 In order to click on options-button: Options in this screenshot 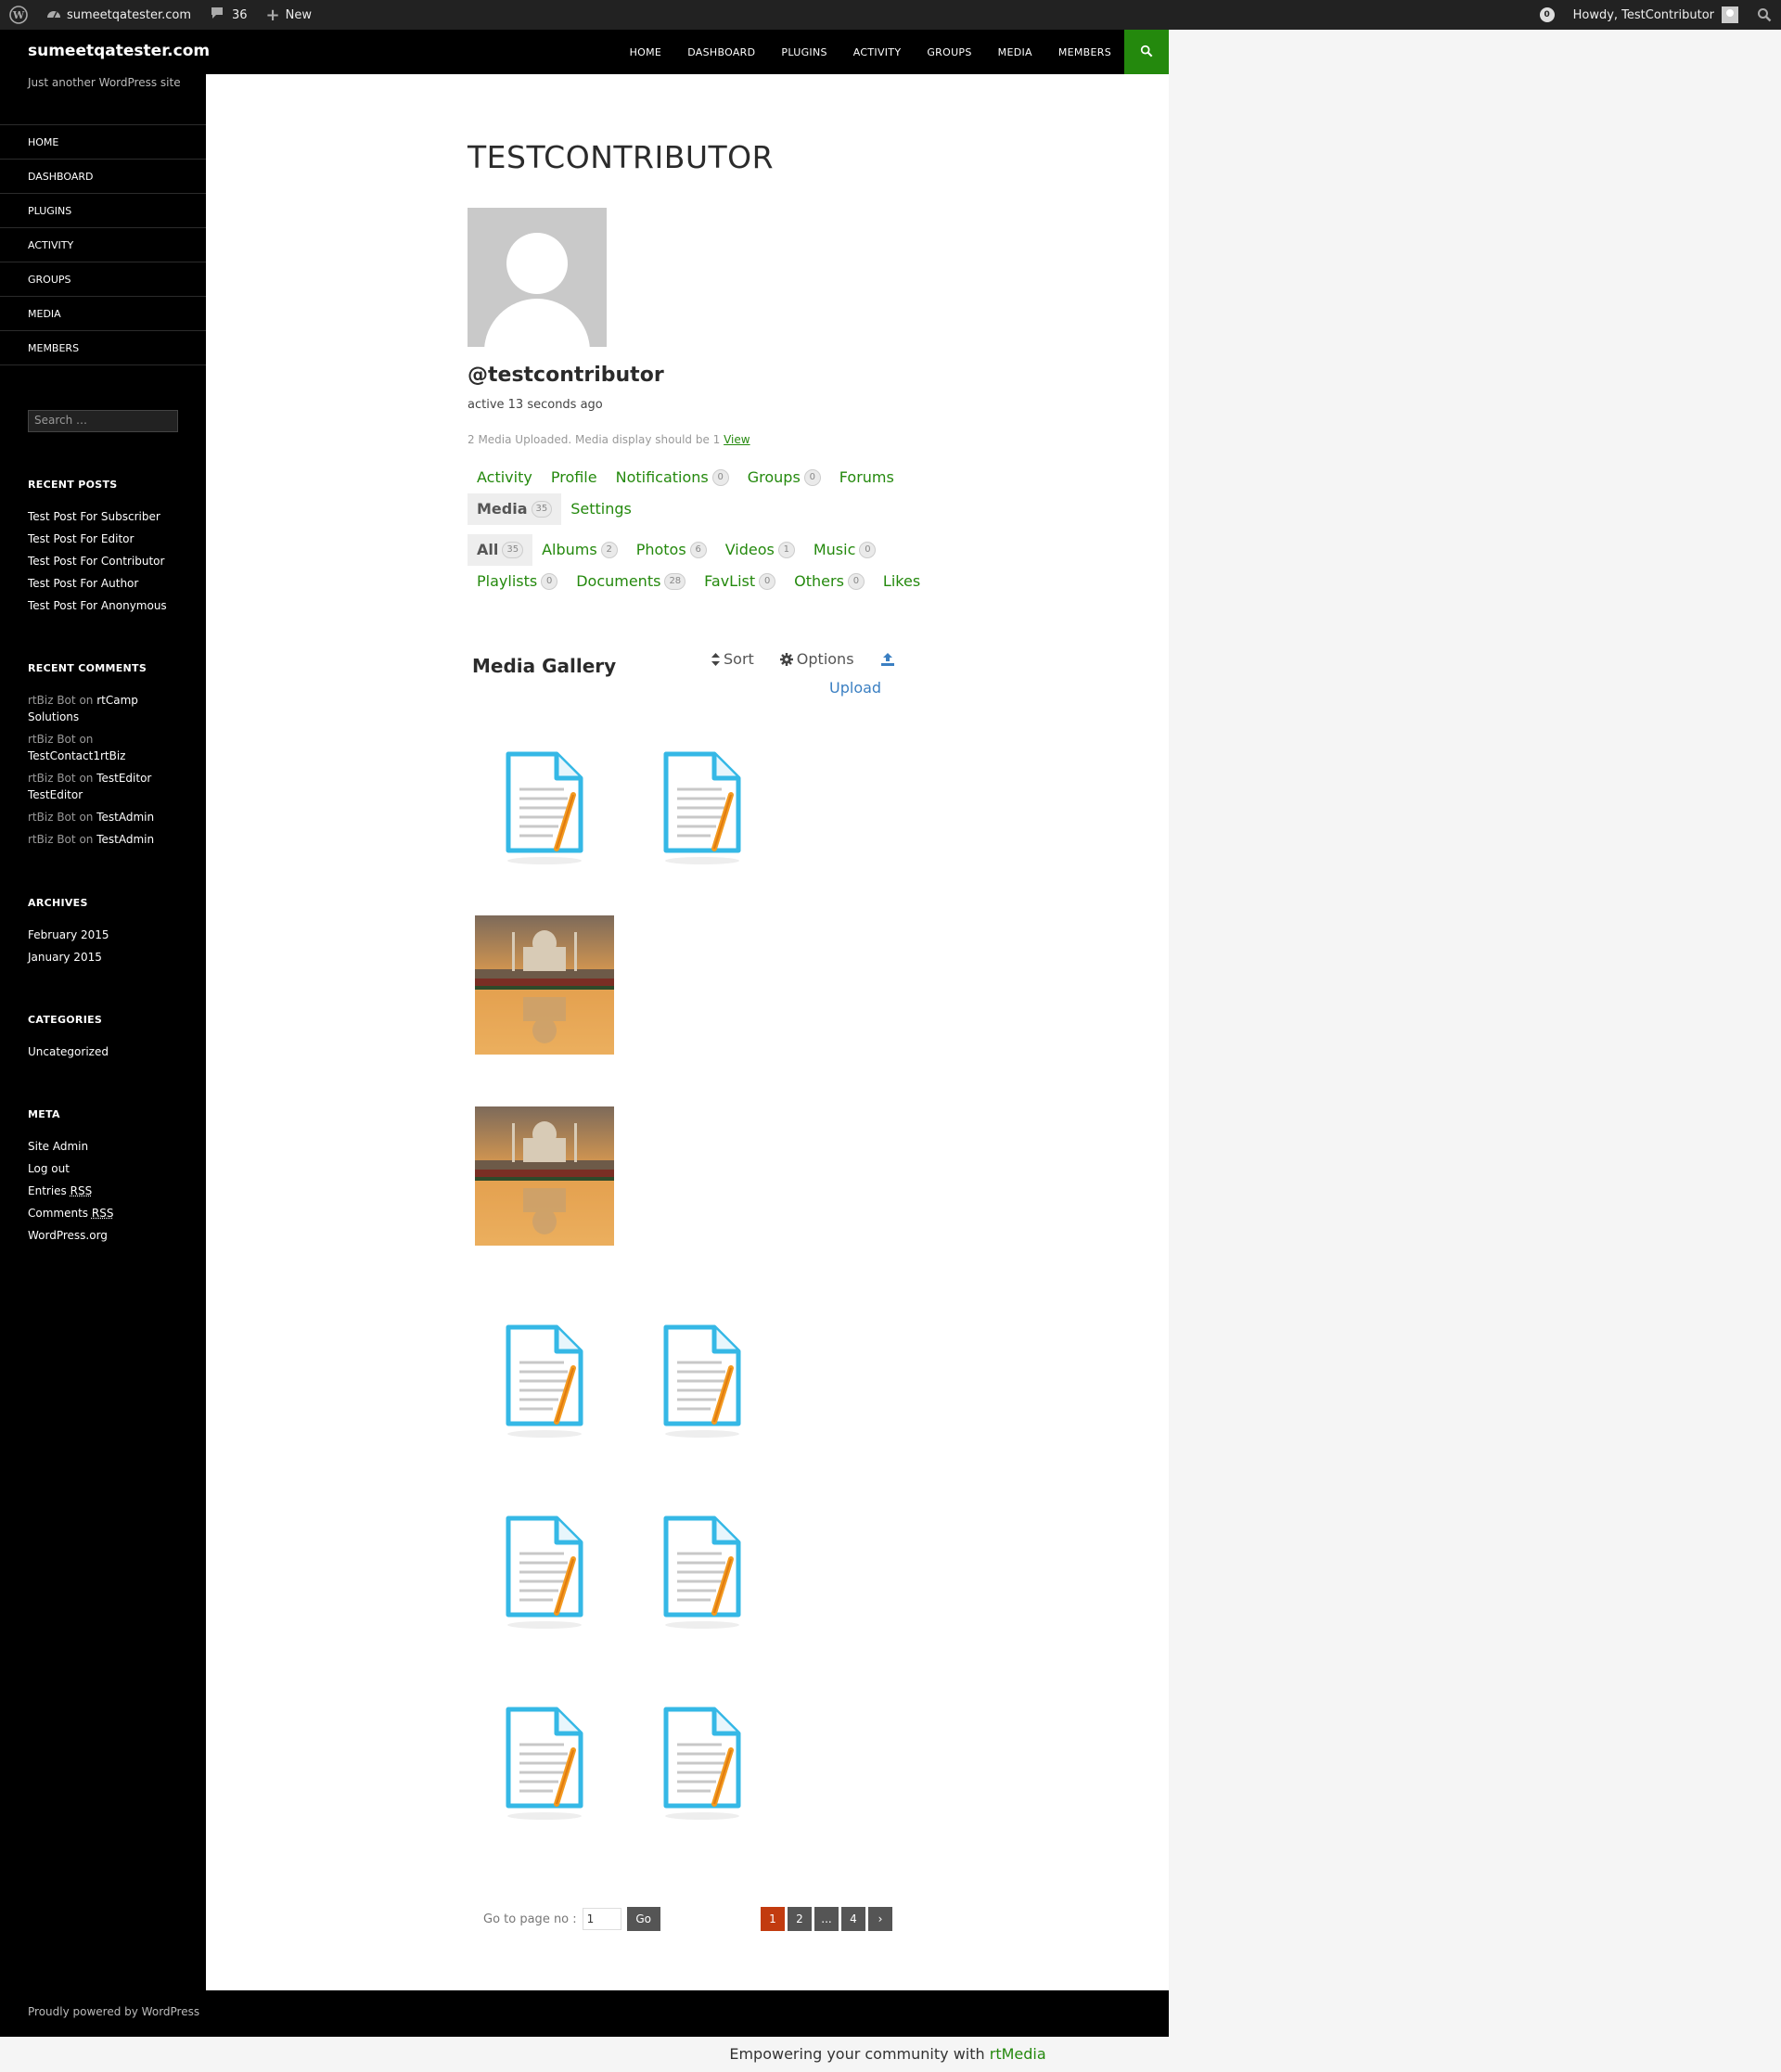, I will do `click(823, 659)`.